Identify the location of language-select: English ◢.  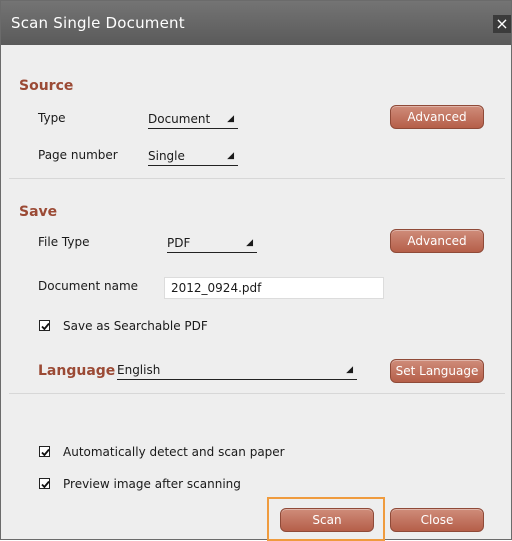
(237, 371).